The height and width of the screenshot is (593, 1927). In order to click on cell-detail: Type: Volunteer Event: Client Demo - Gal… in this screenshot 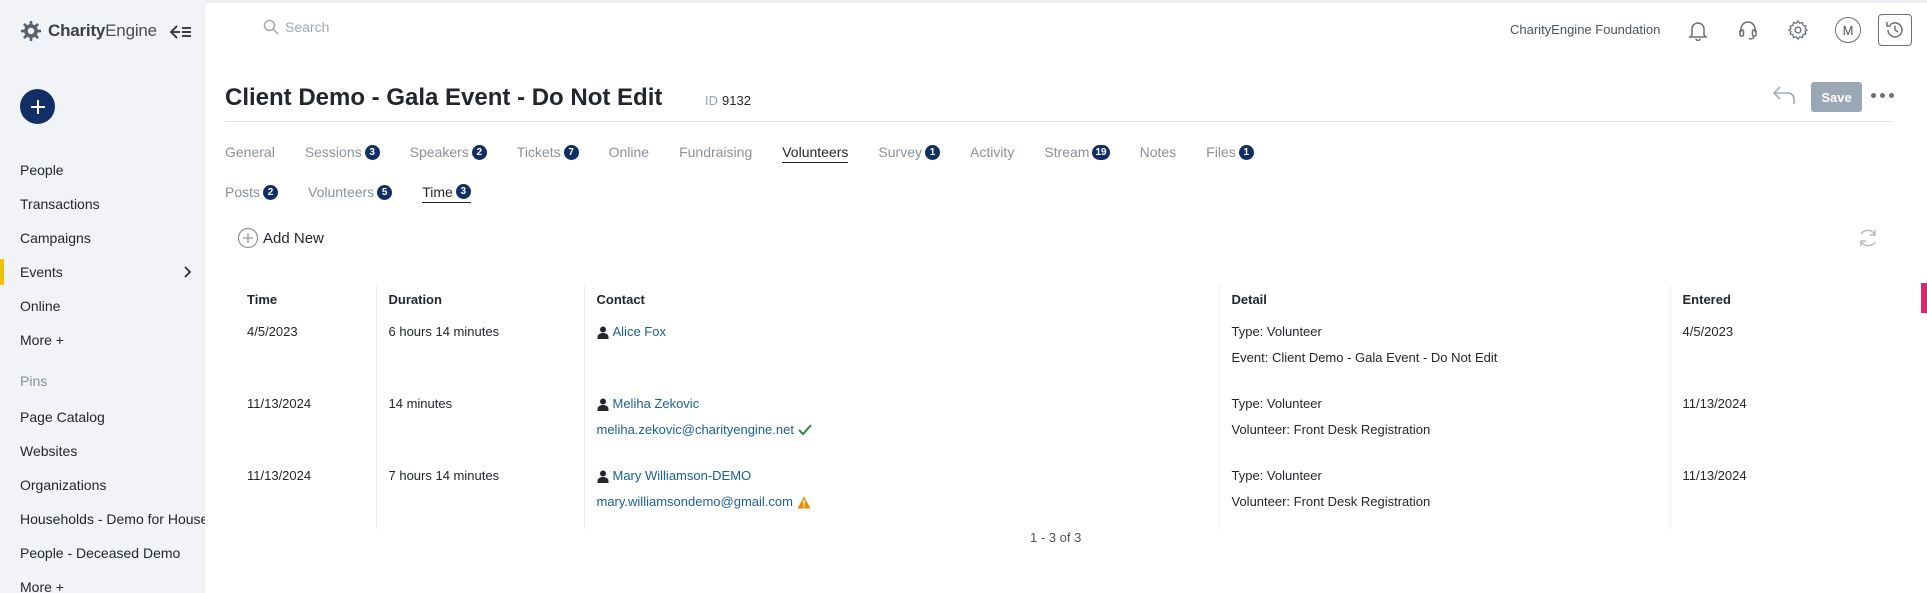, I will do `click(1444, 349)`.